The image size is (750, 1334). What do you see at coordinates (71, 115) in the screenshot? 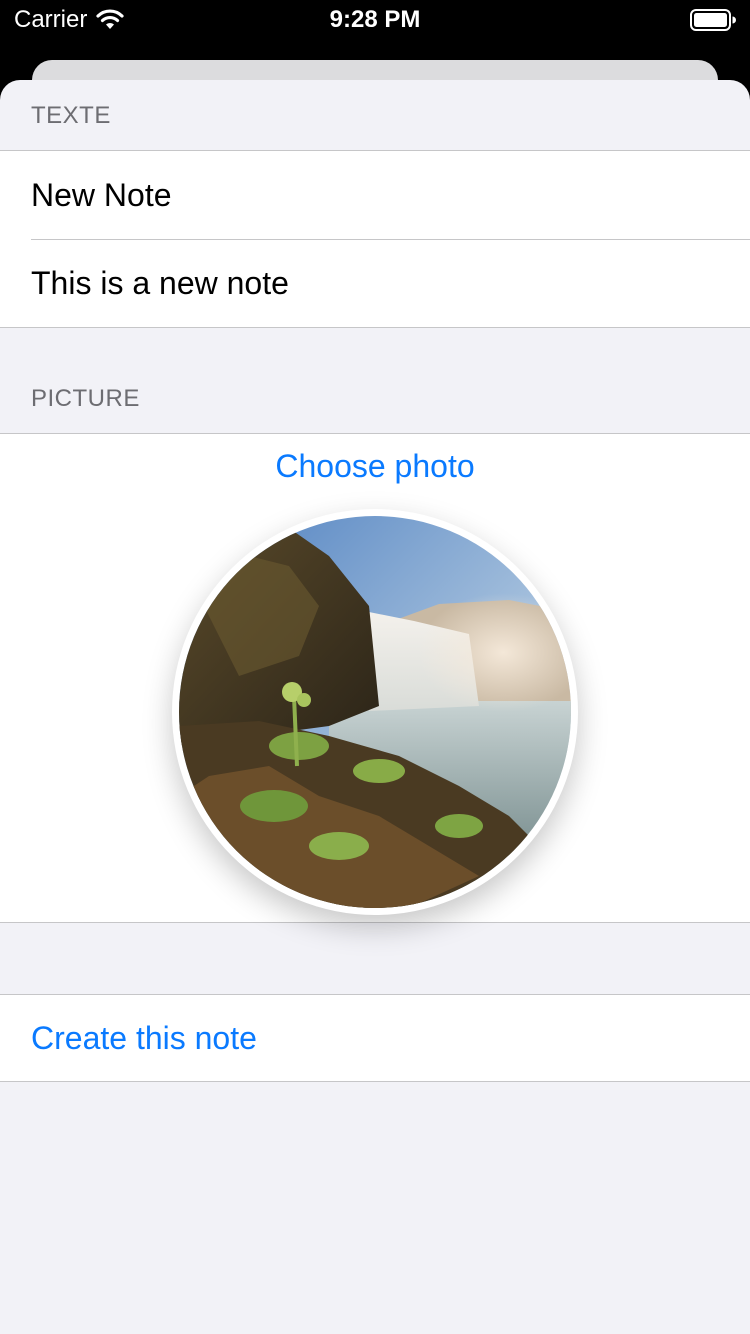
I see `section-header-texte: TEXTE` at bounding box center [71, 115].